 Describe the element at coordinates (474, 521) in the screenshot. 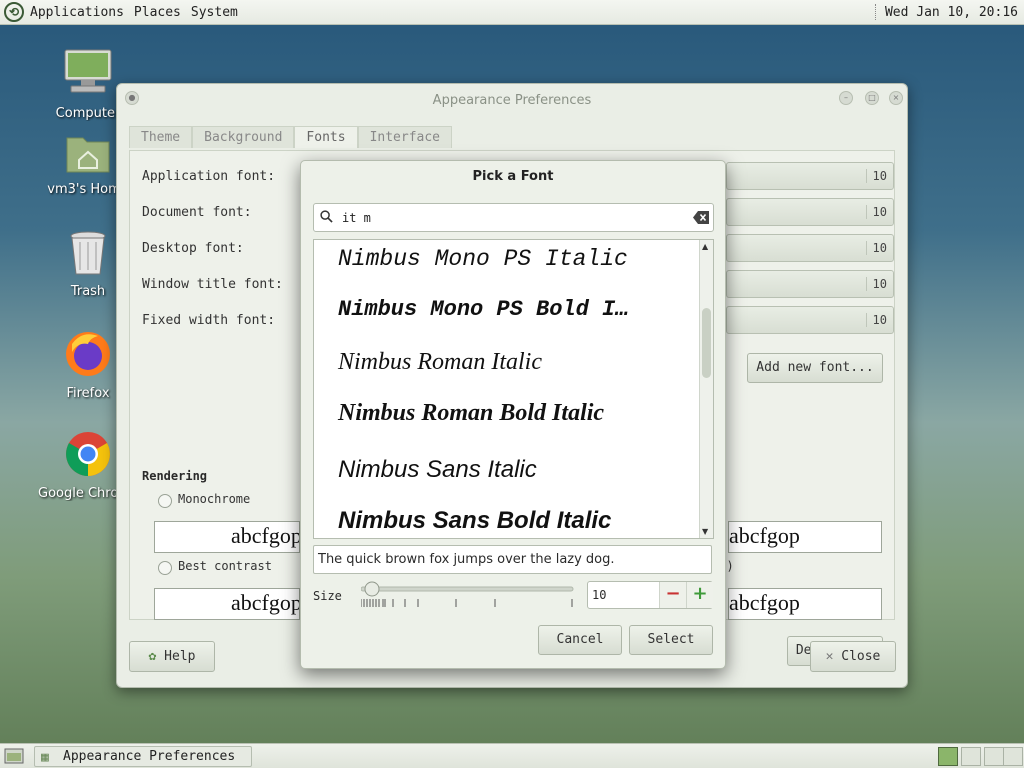

I see `font-list-item: Nimbus Sans Bold Italic` at that location.